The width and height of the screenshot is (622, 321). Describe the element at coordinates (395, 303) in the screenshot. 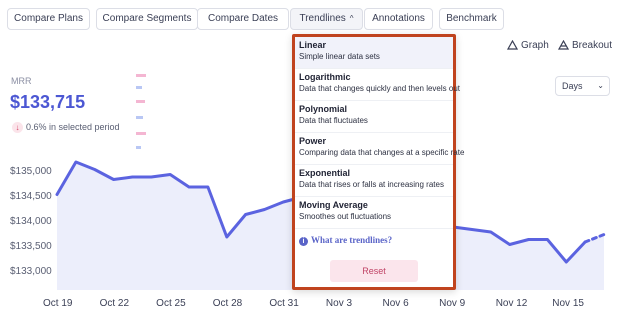

I see `x-tick-label: Nov 6` at that location.